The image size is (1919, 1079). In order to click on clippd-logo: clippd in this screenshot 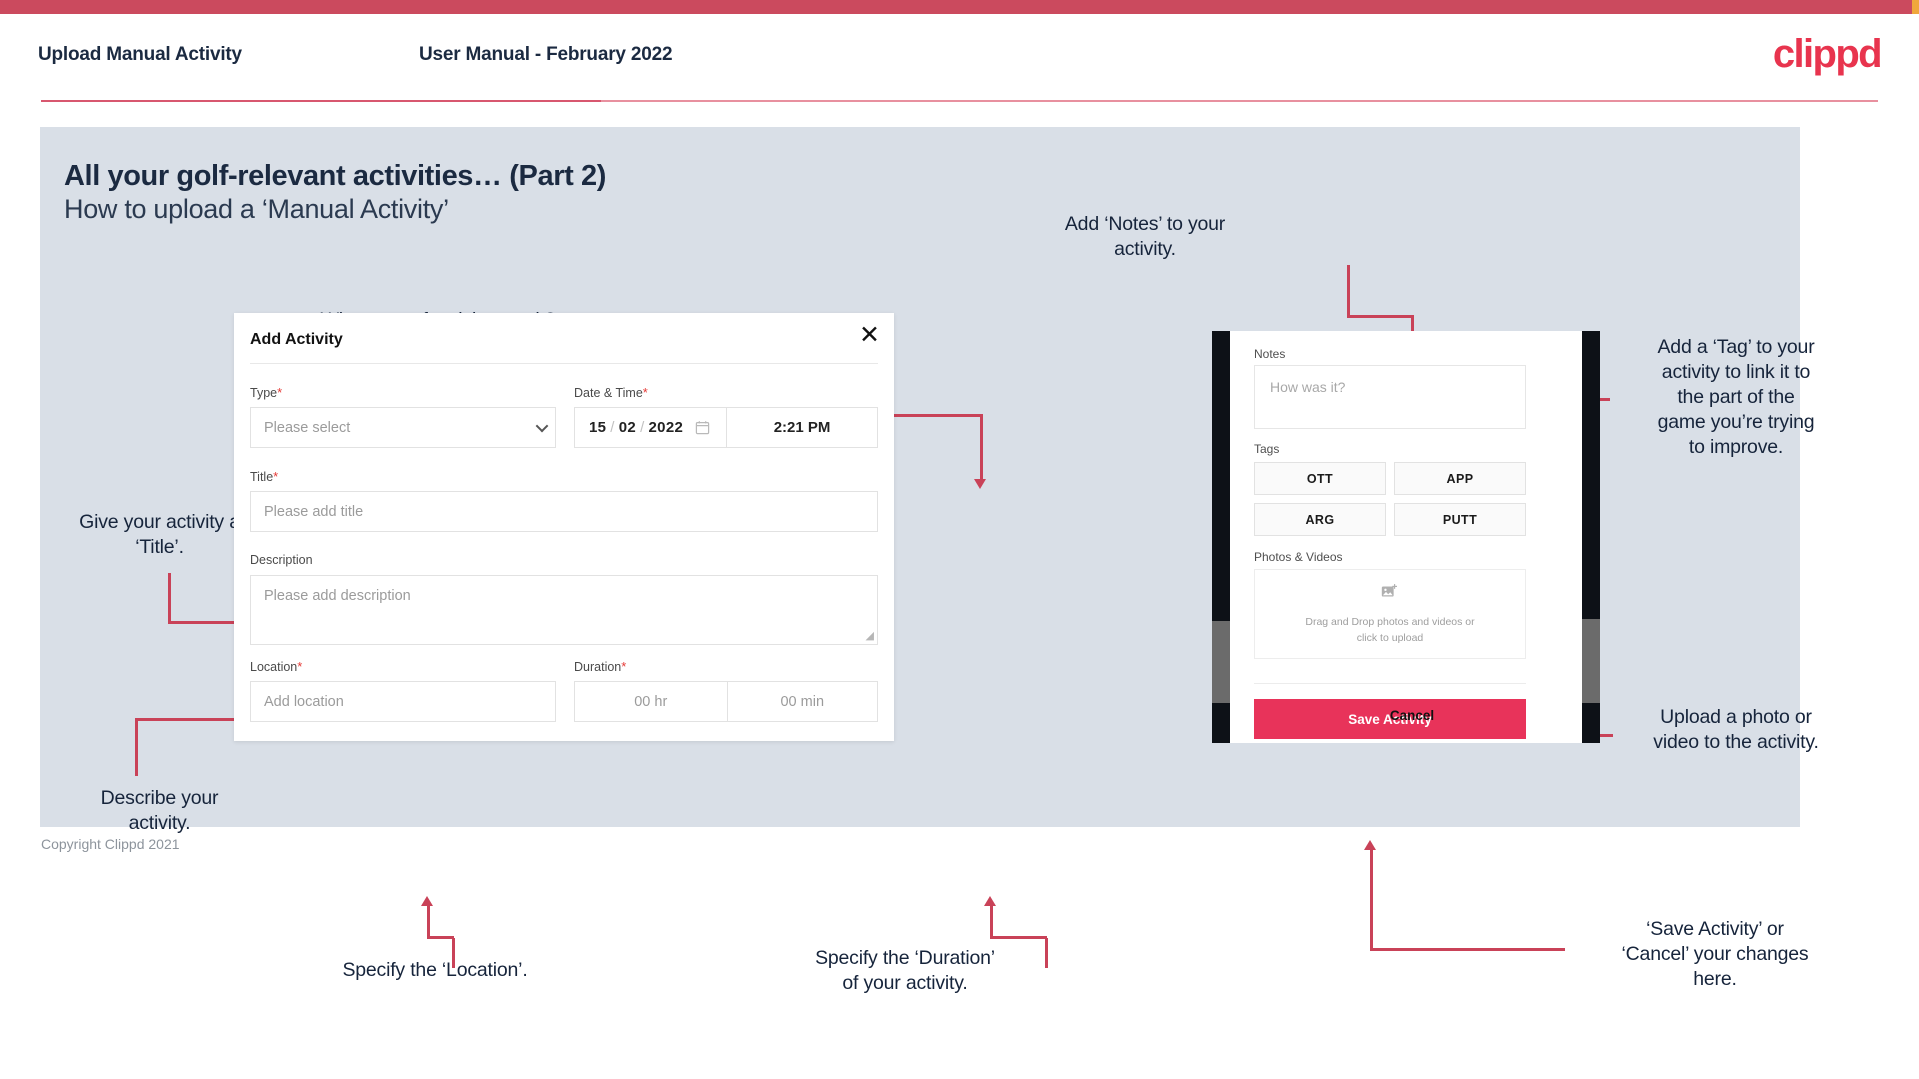, I will do `click(1827, 54)`.